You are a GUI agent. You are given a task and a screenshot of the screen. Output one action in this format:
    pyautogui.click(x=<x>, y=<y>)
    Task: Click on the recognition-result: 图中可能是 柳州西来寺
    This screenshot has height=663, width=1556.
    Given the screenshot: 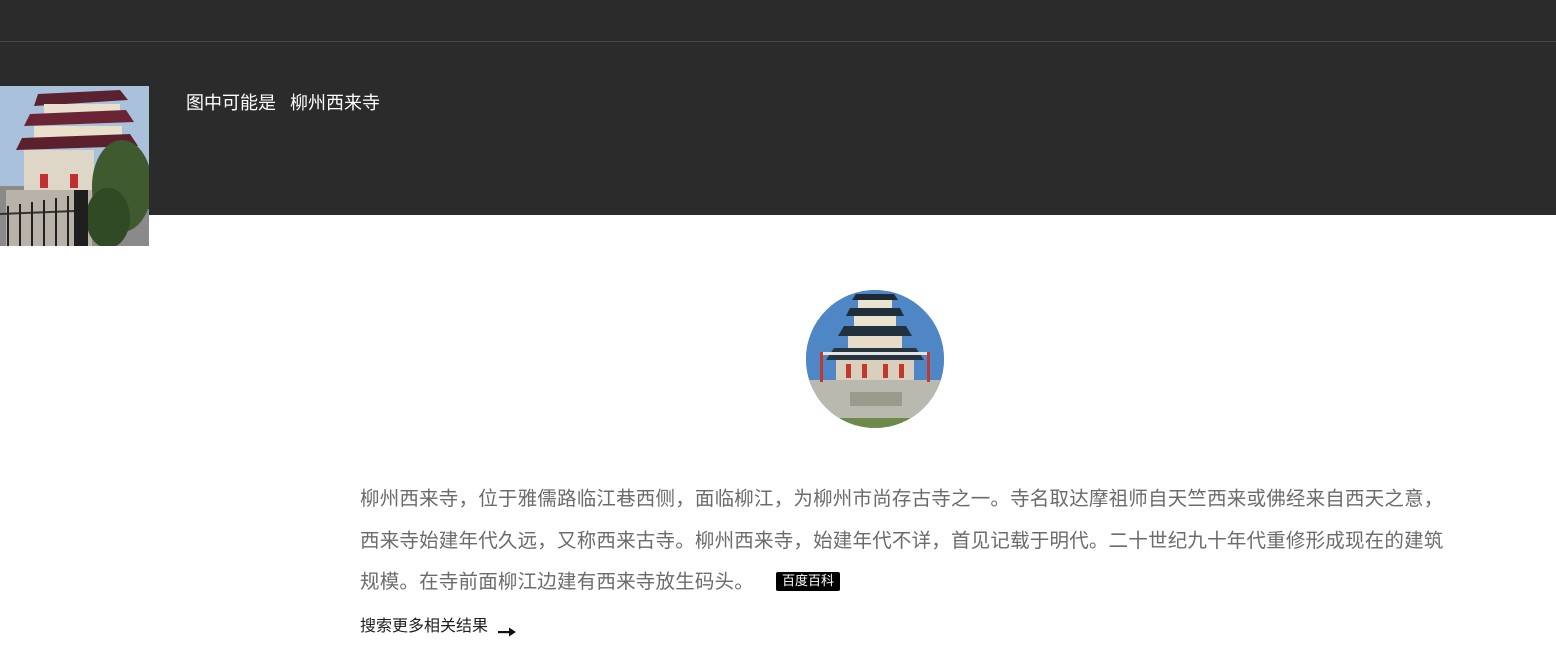 What is the action you would take?
    pyautogui.click(x=283, y=104)
    